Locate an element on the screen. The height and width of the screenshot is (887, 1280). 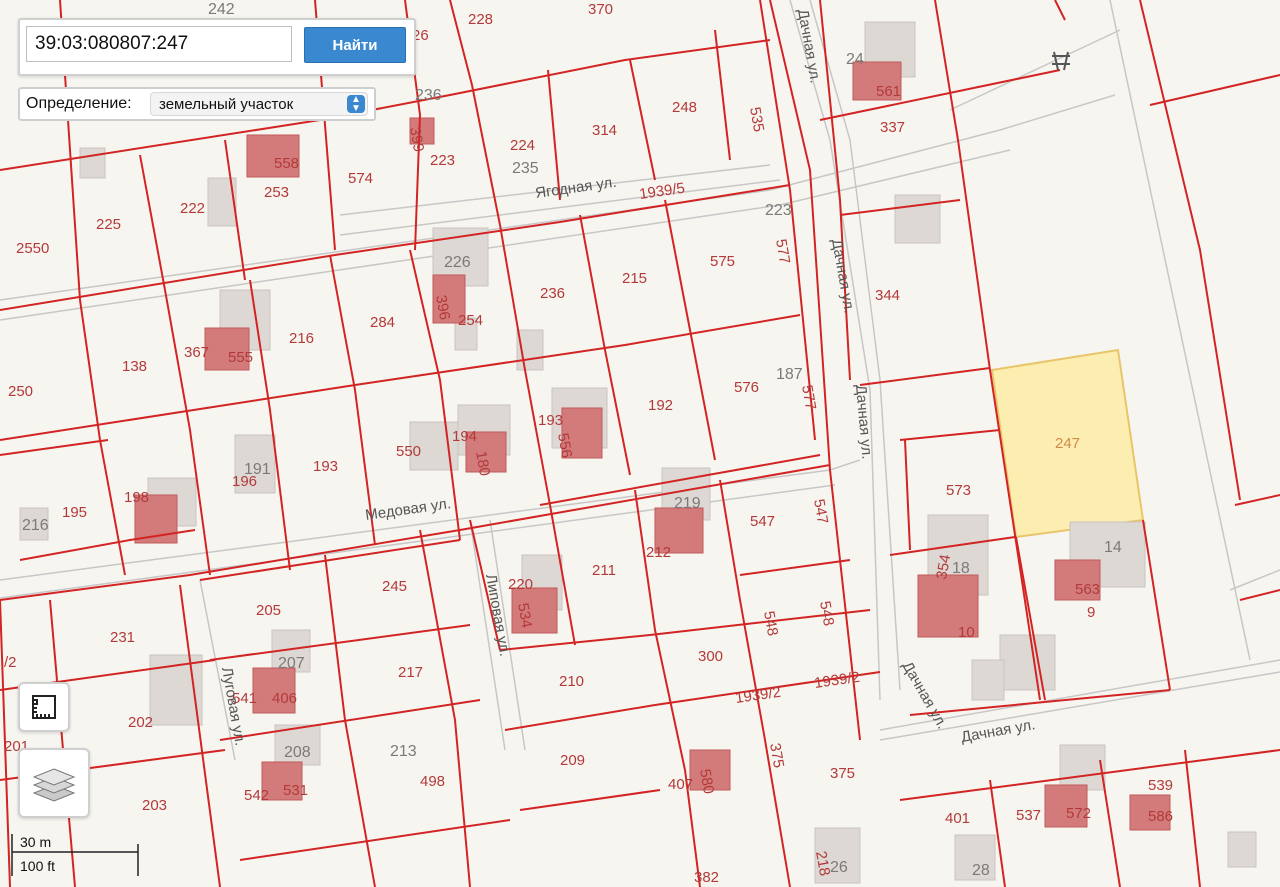
parcel-label: 194 is located at coordinates (464, 436).